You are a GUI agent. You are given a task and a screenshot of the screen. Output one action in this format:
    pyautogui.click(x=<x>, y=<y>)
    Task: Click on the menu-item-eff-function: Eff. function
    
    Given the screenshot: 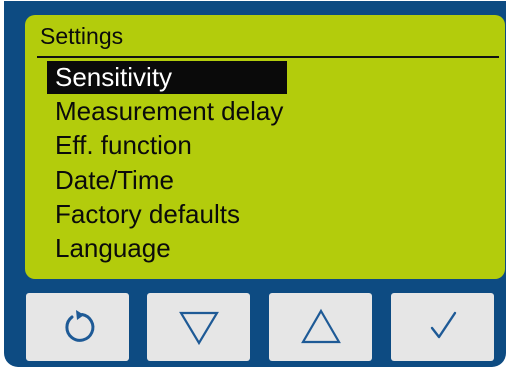 What is the action you would take?
    pyautogui.click(x=123, y=145)
    